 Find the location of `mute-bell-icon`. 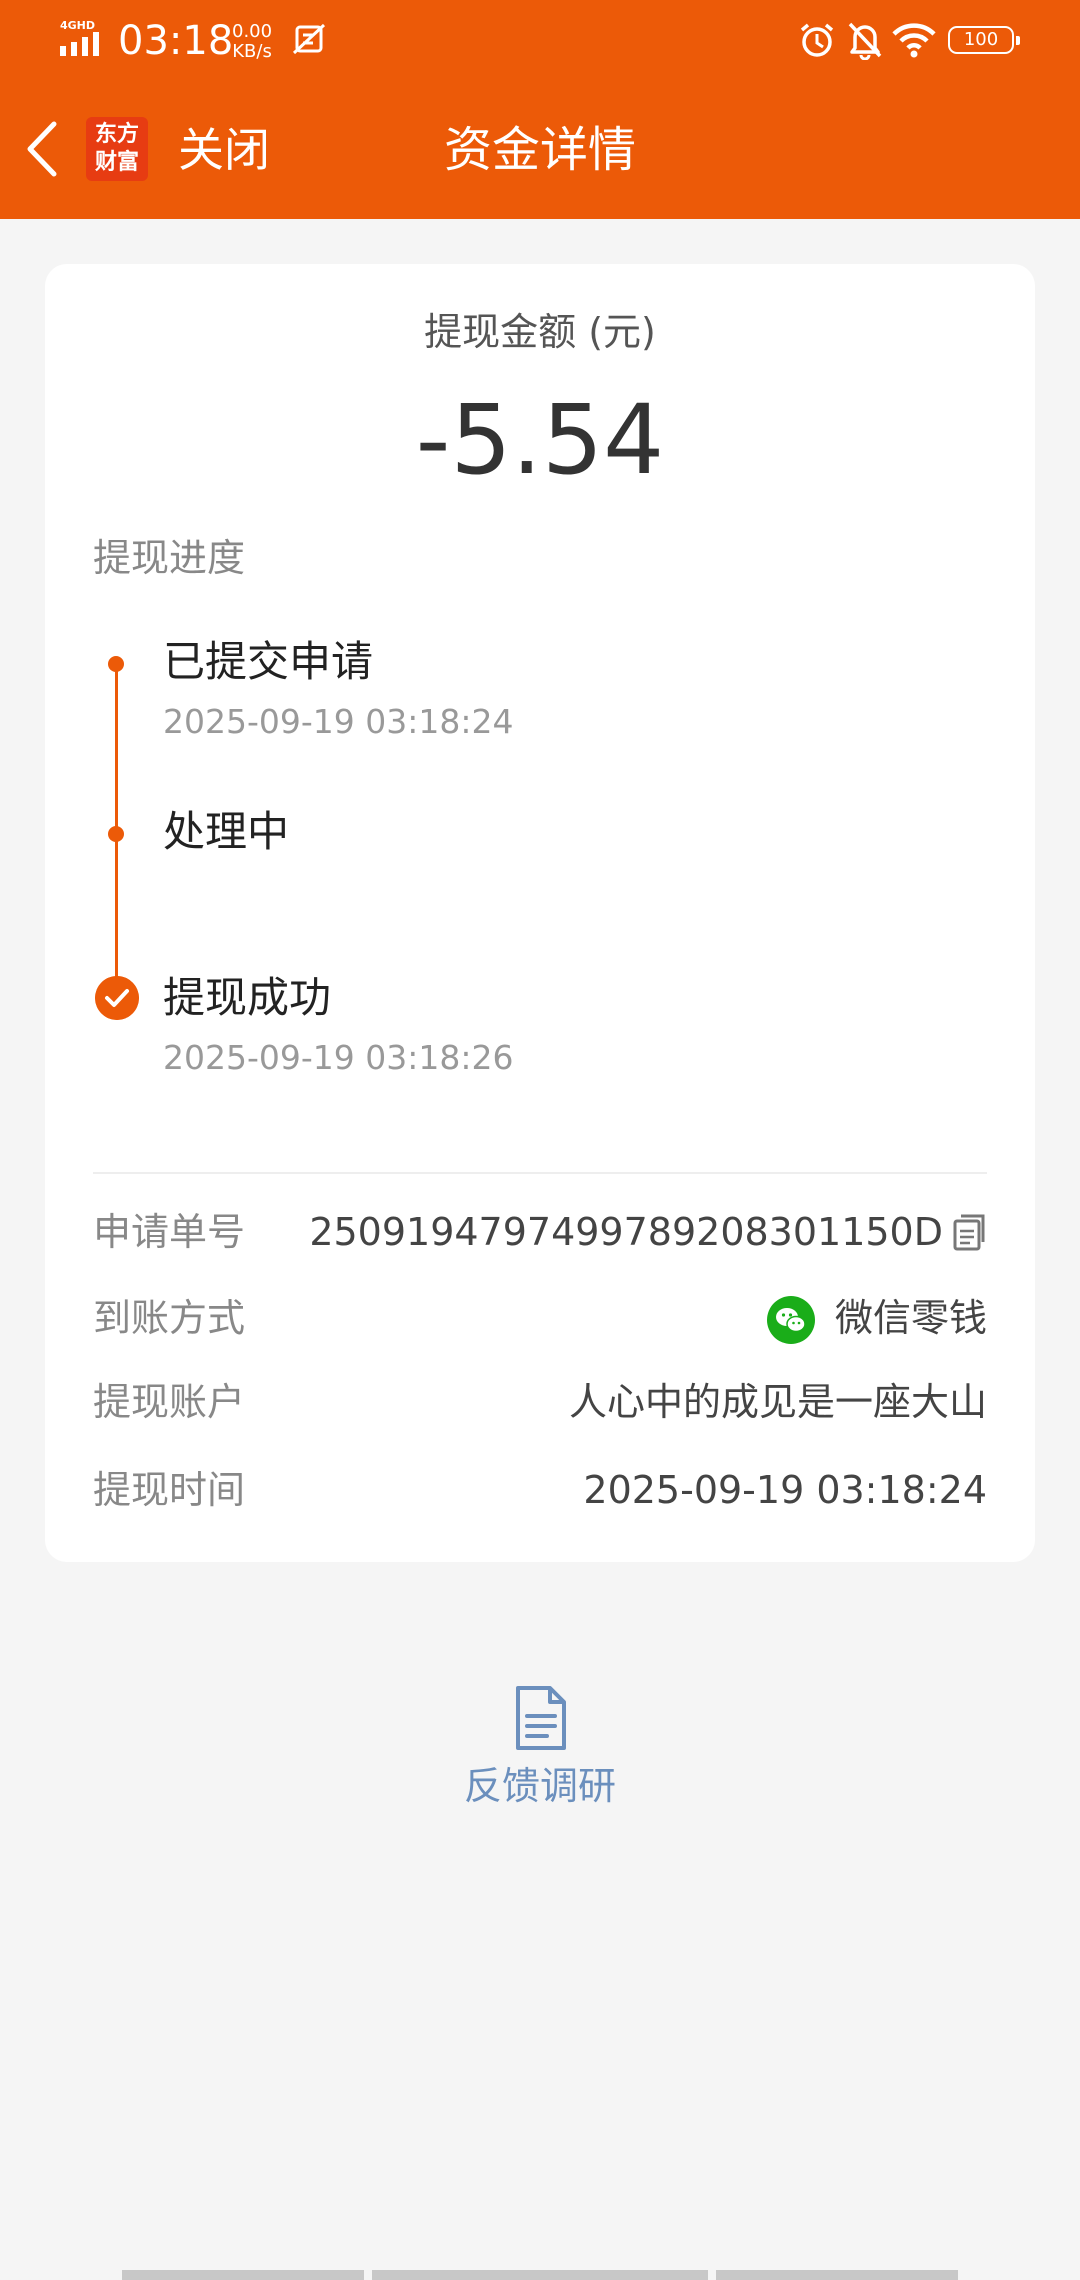

mute-bell-icon is located at coordinates (865, 41).